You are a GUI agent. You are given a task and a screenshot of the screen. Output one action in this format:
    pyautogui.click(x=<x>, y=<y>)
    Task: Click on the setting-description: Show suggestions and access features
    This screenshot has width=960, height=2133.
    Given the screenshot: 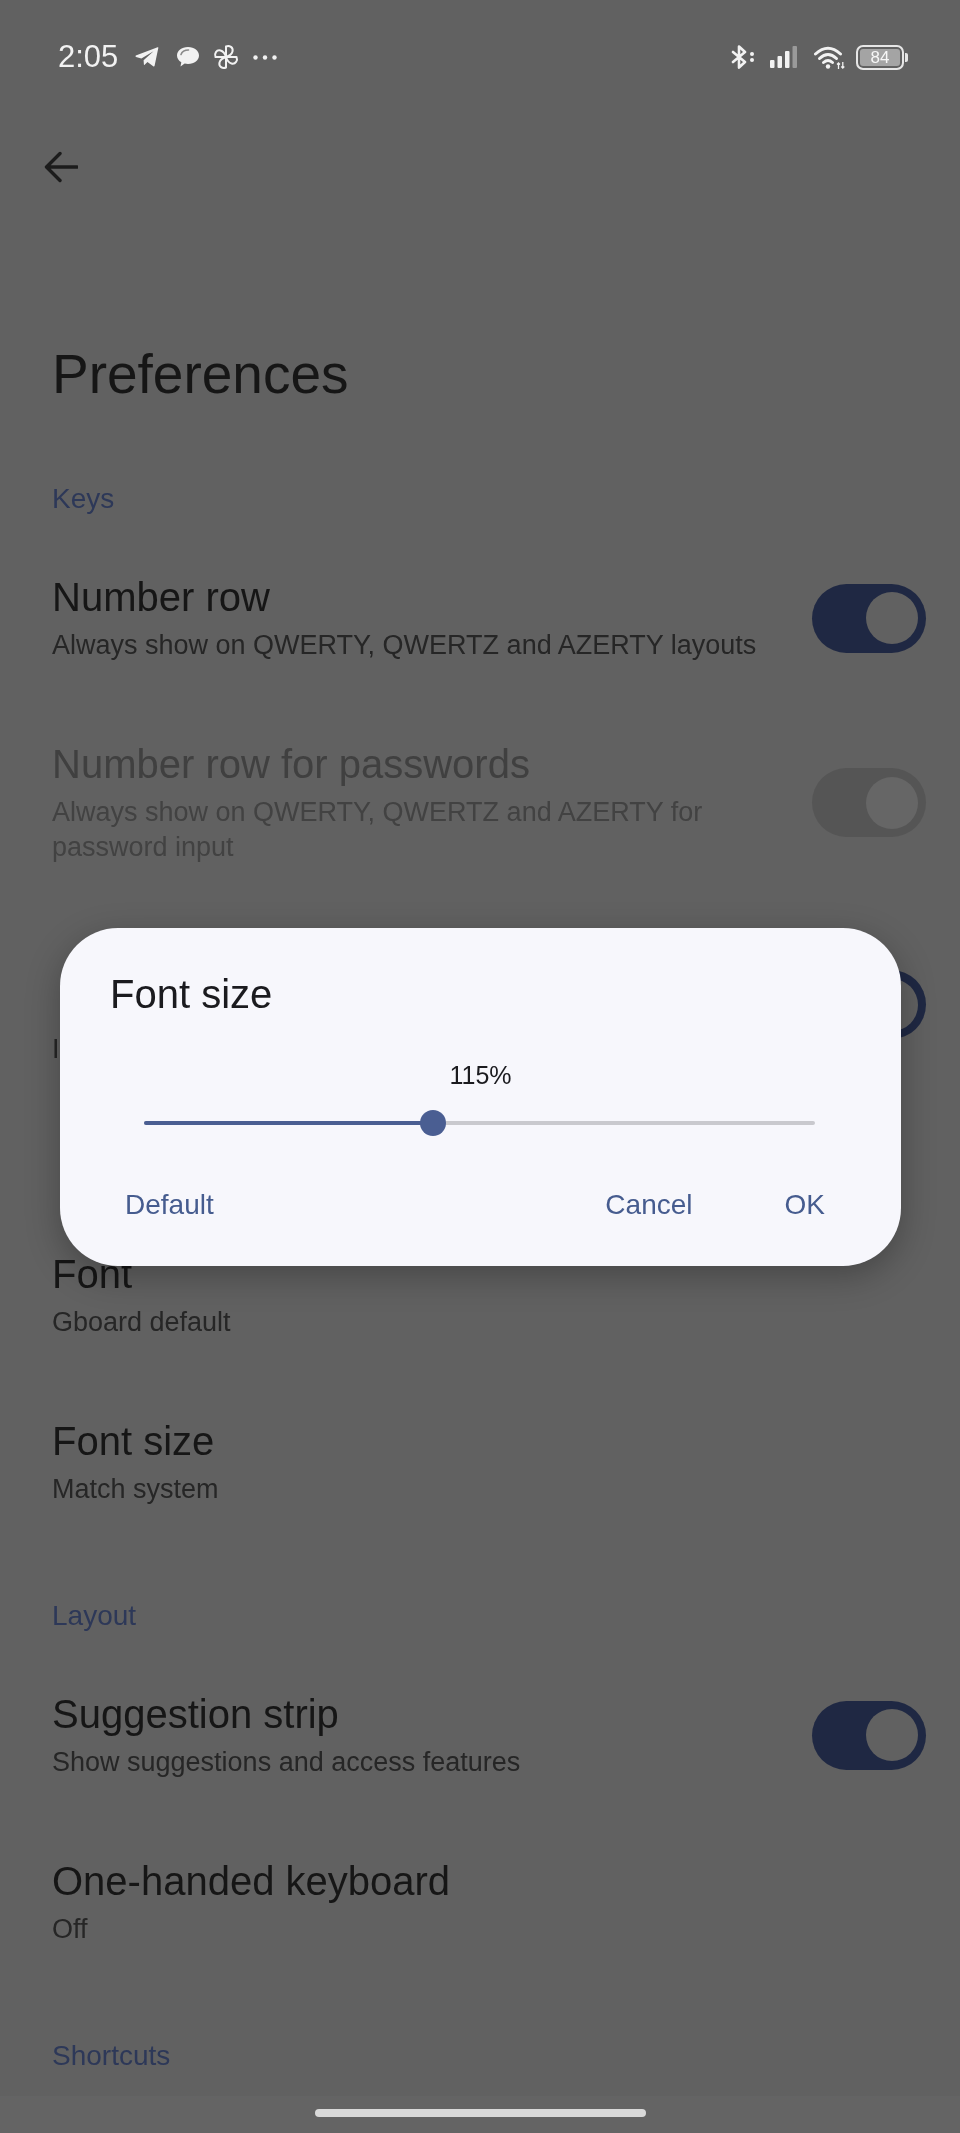 What is the action you would take?
    pyautogui.click(x=286, y=1762)
    